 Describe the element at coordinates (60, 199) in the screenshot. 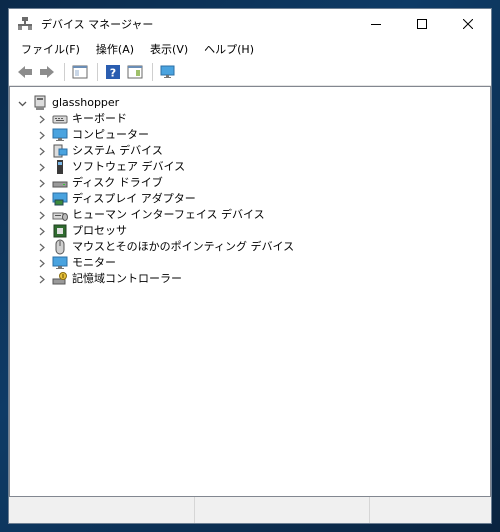

I see `display-adapter-icon` at that location.